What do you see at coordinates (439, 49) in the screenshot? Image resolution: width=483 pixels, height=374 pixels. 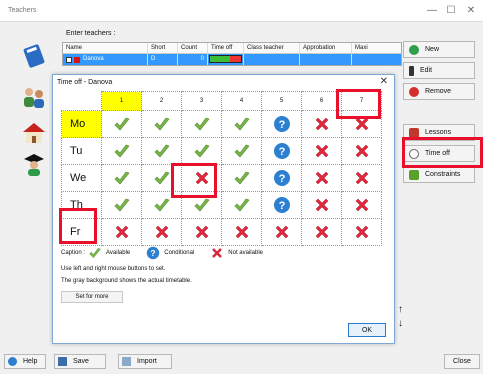 I see `new-button: New` at bounding box center [439, 49].